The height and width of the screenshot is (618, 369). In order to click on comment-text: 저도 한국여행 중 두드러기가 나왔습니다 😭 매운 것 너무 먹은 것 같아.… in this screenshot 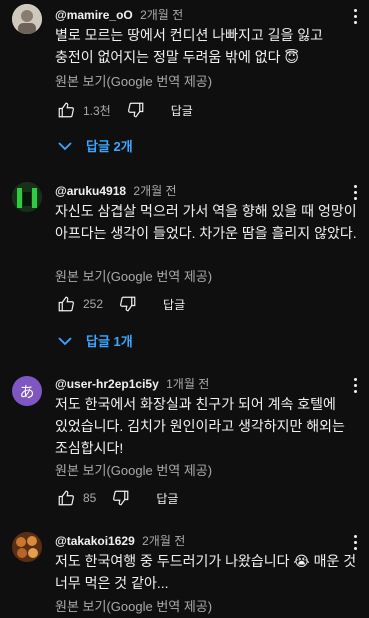, I will do `click(206, 572)`.